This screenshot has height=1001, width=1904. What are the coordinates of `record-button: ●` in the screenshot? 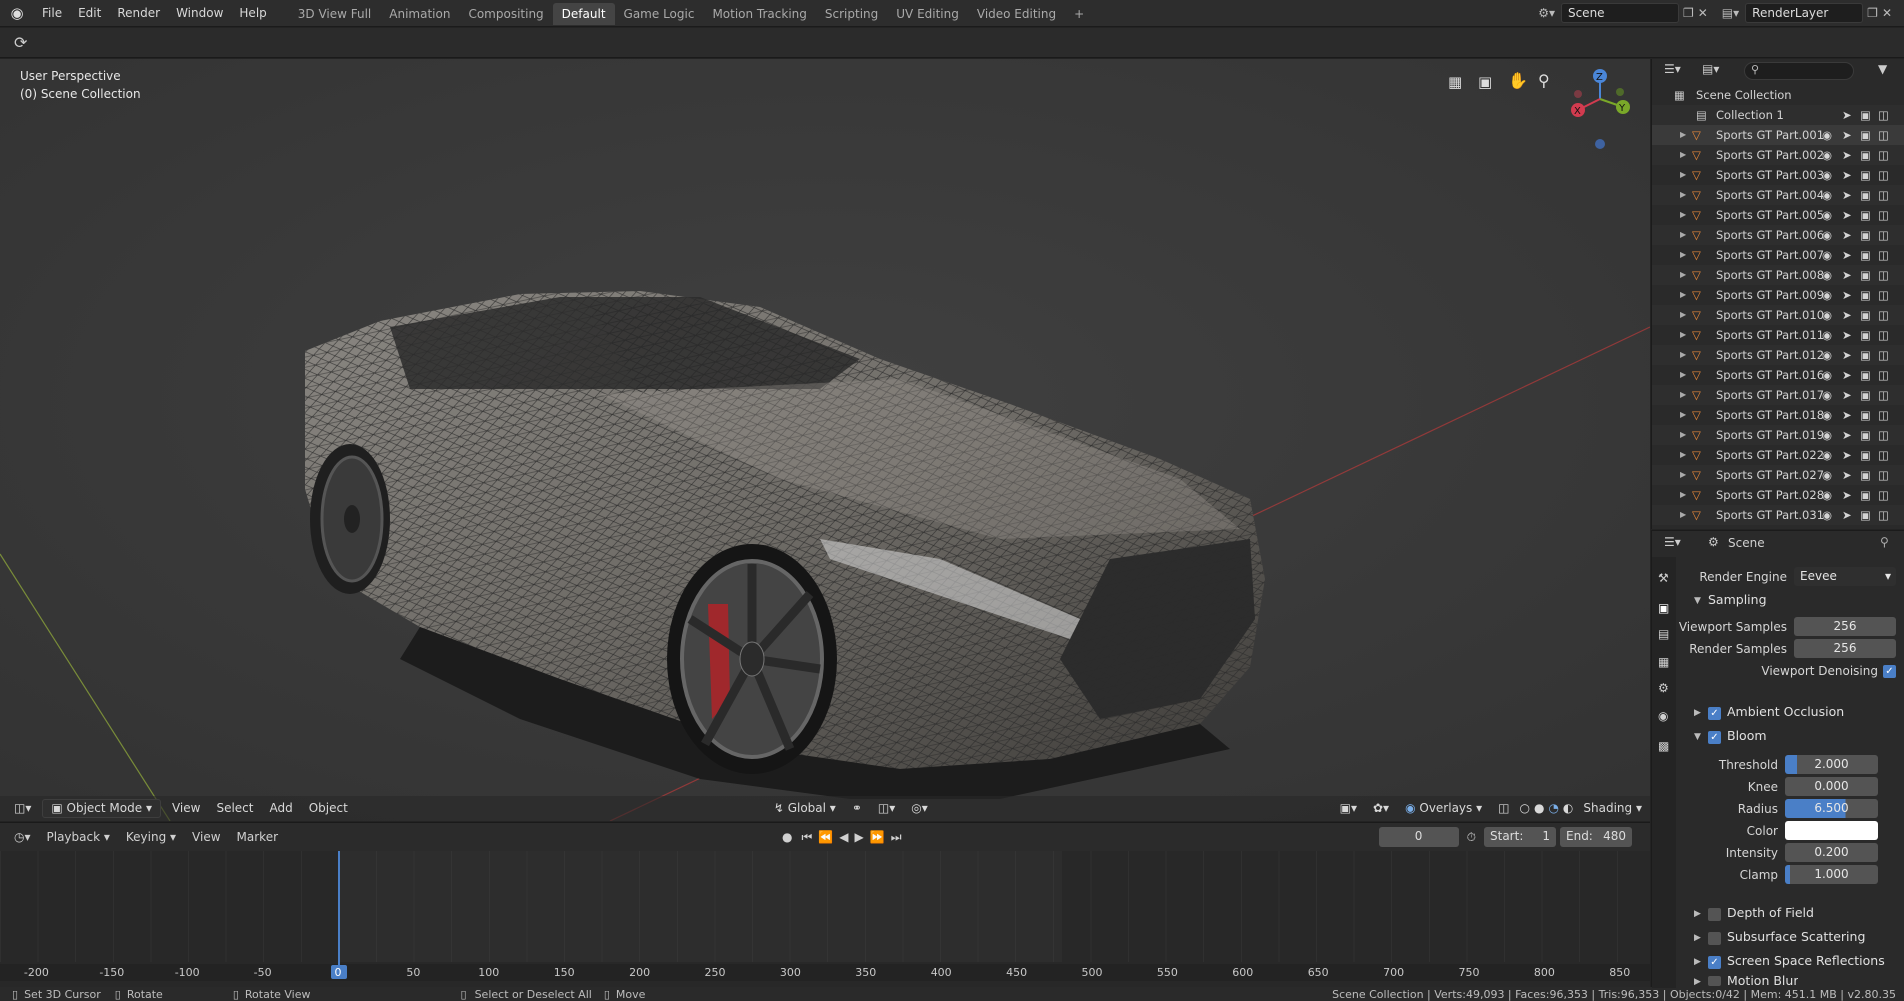 It's located at (787, 837).